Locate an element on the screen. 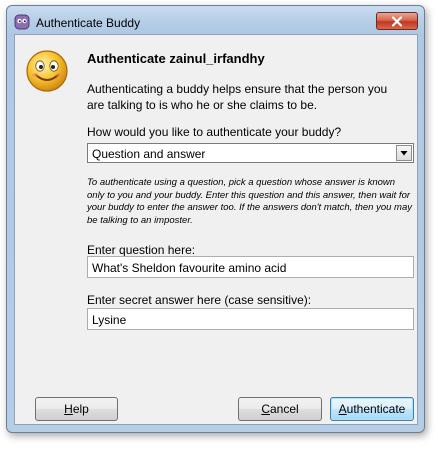  pidgin-icon is located at coordinates (22, 22).